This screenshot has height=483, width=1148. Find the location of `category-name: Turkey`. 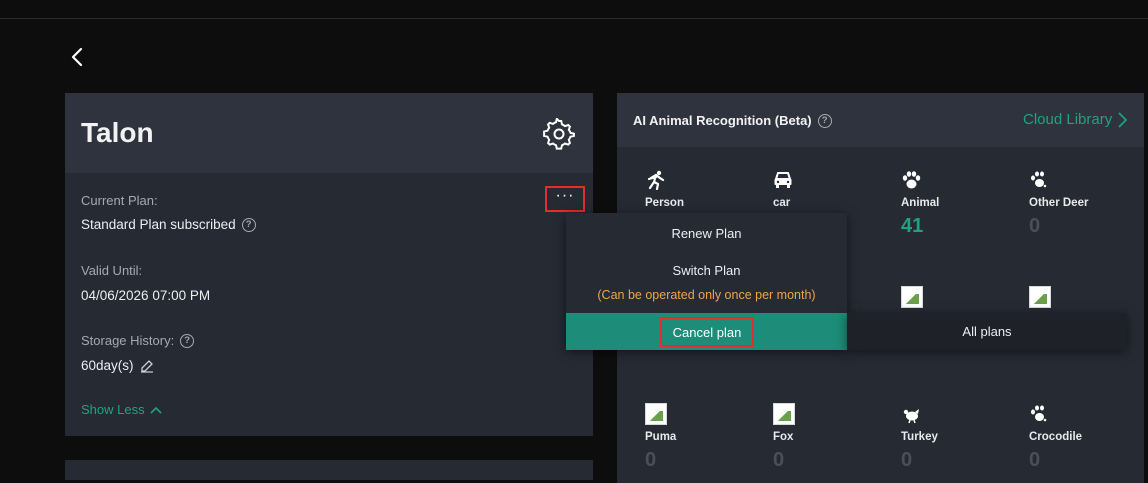

category-name: Turkey is located at coordinates (919, 437).